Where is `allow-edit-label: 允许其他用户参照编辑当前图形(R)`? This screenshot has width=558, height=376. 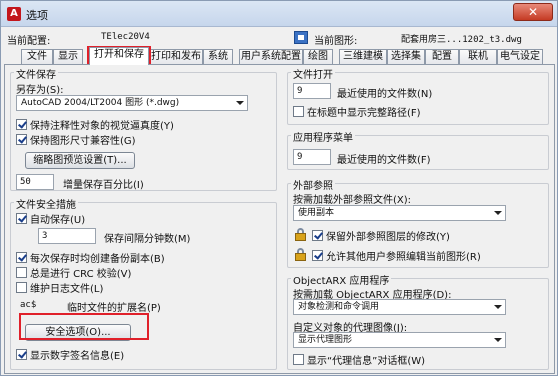
allow-edit-label: 允许其他用户参照编辑当前图形(R) is located at coordinates (403, 257).